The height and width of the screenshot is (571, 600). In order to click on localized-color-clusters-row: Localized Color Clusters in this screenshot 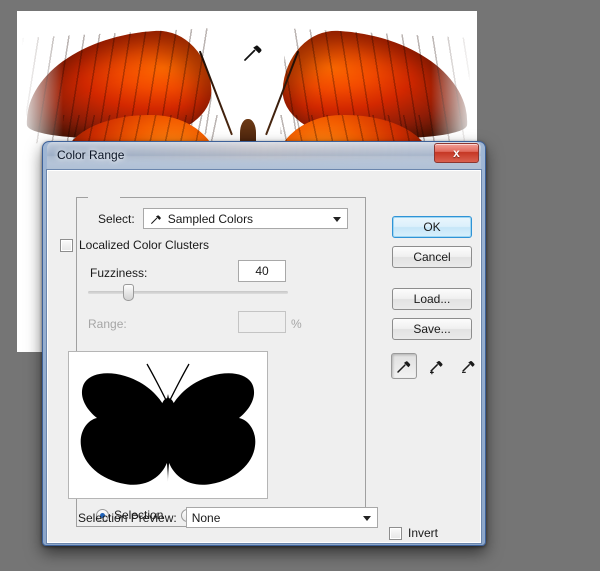, I will do `click(134, 245)`.